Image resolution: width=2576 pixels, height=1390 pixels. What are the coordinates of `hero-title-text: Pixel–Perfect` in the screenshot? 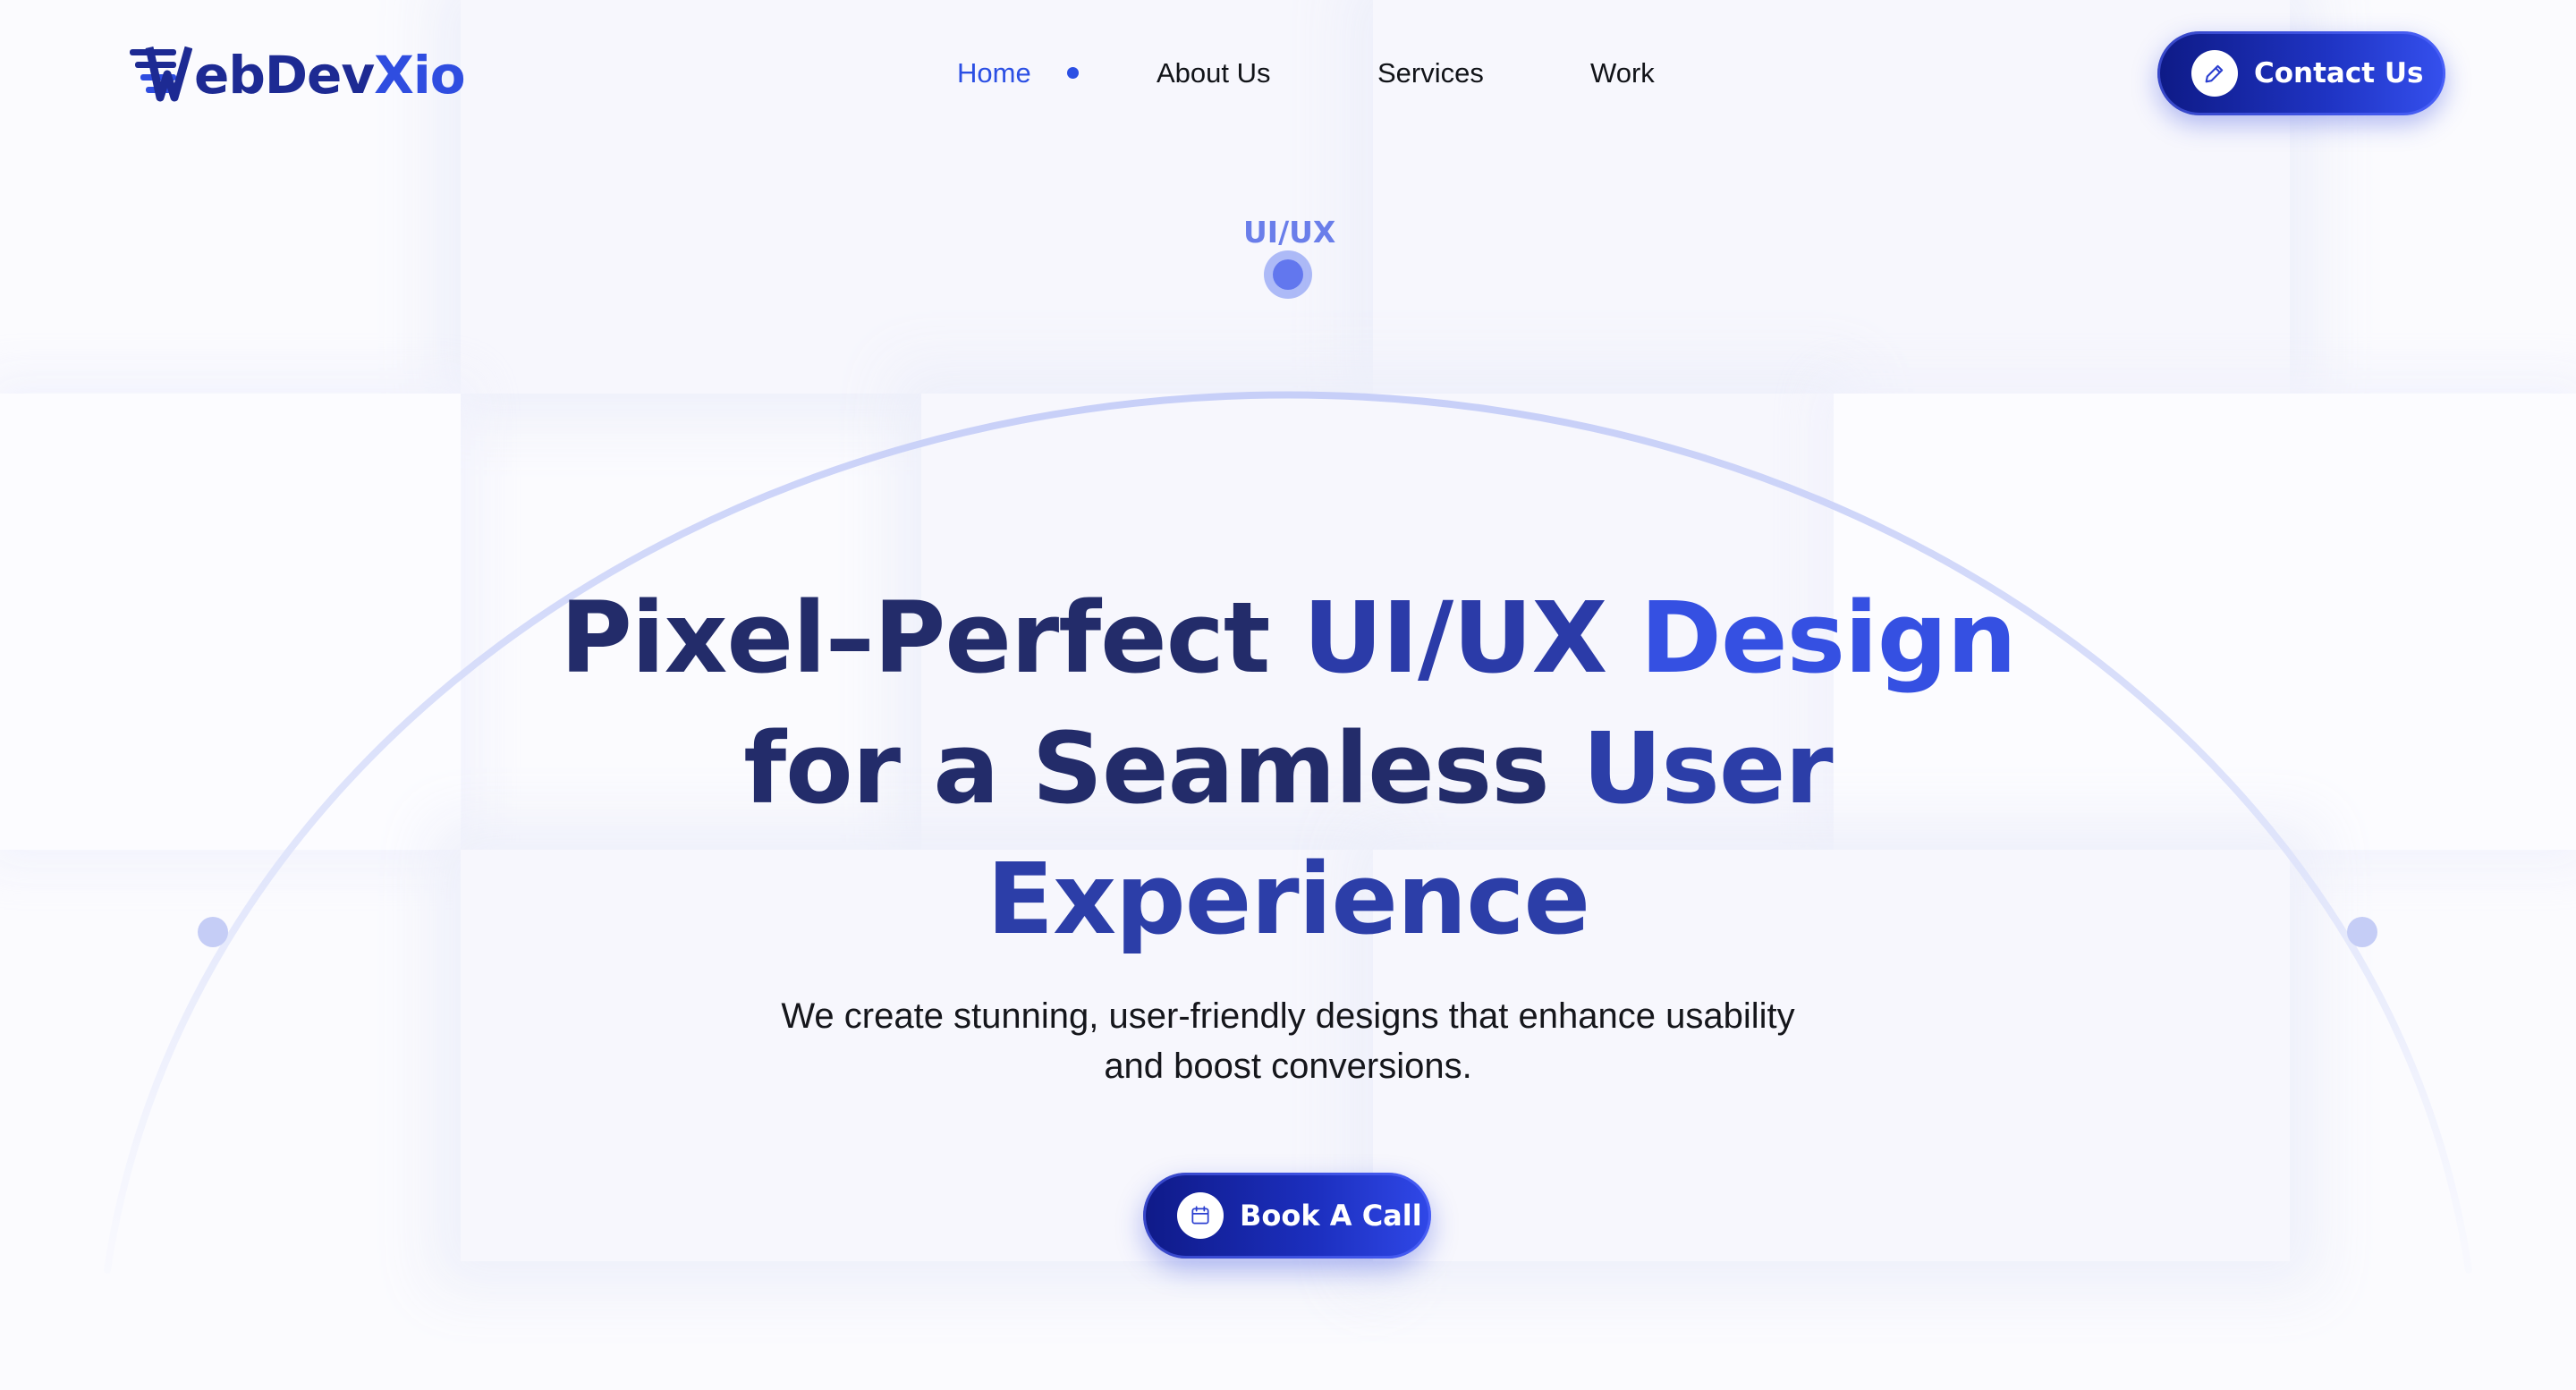 It's located at (931, 638).